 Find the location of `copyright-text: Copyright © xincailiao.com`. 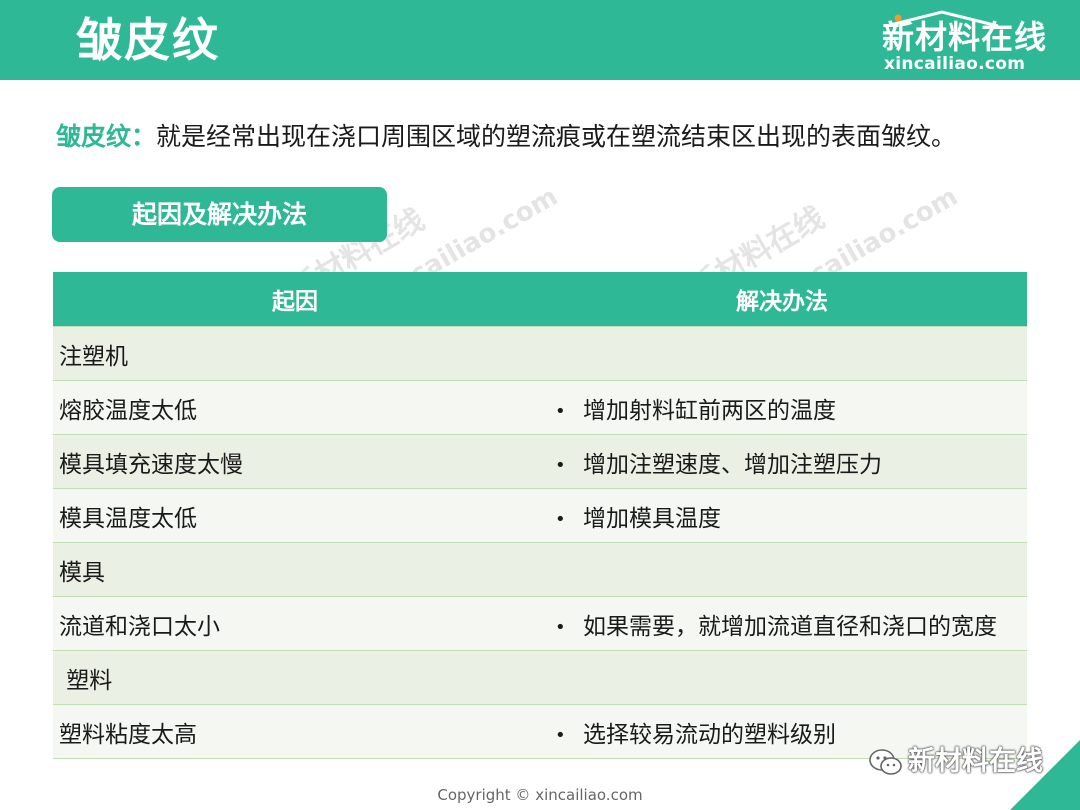

copyright-text: Copyright © xincailiao.com is located at coordinates (540, 795).